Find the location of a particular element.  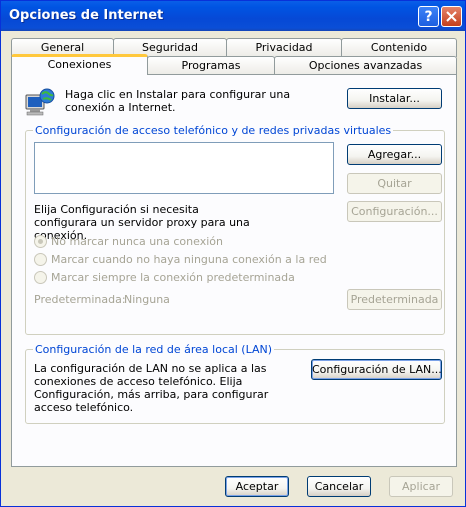

window-title: Opciones de Internet is located at coordinates (86, 15).